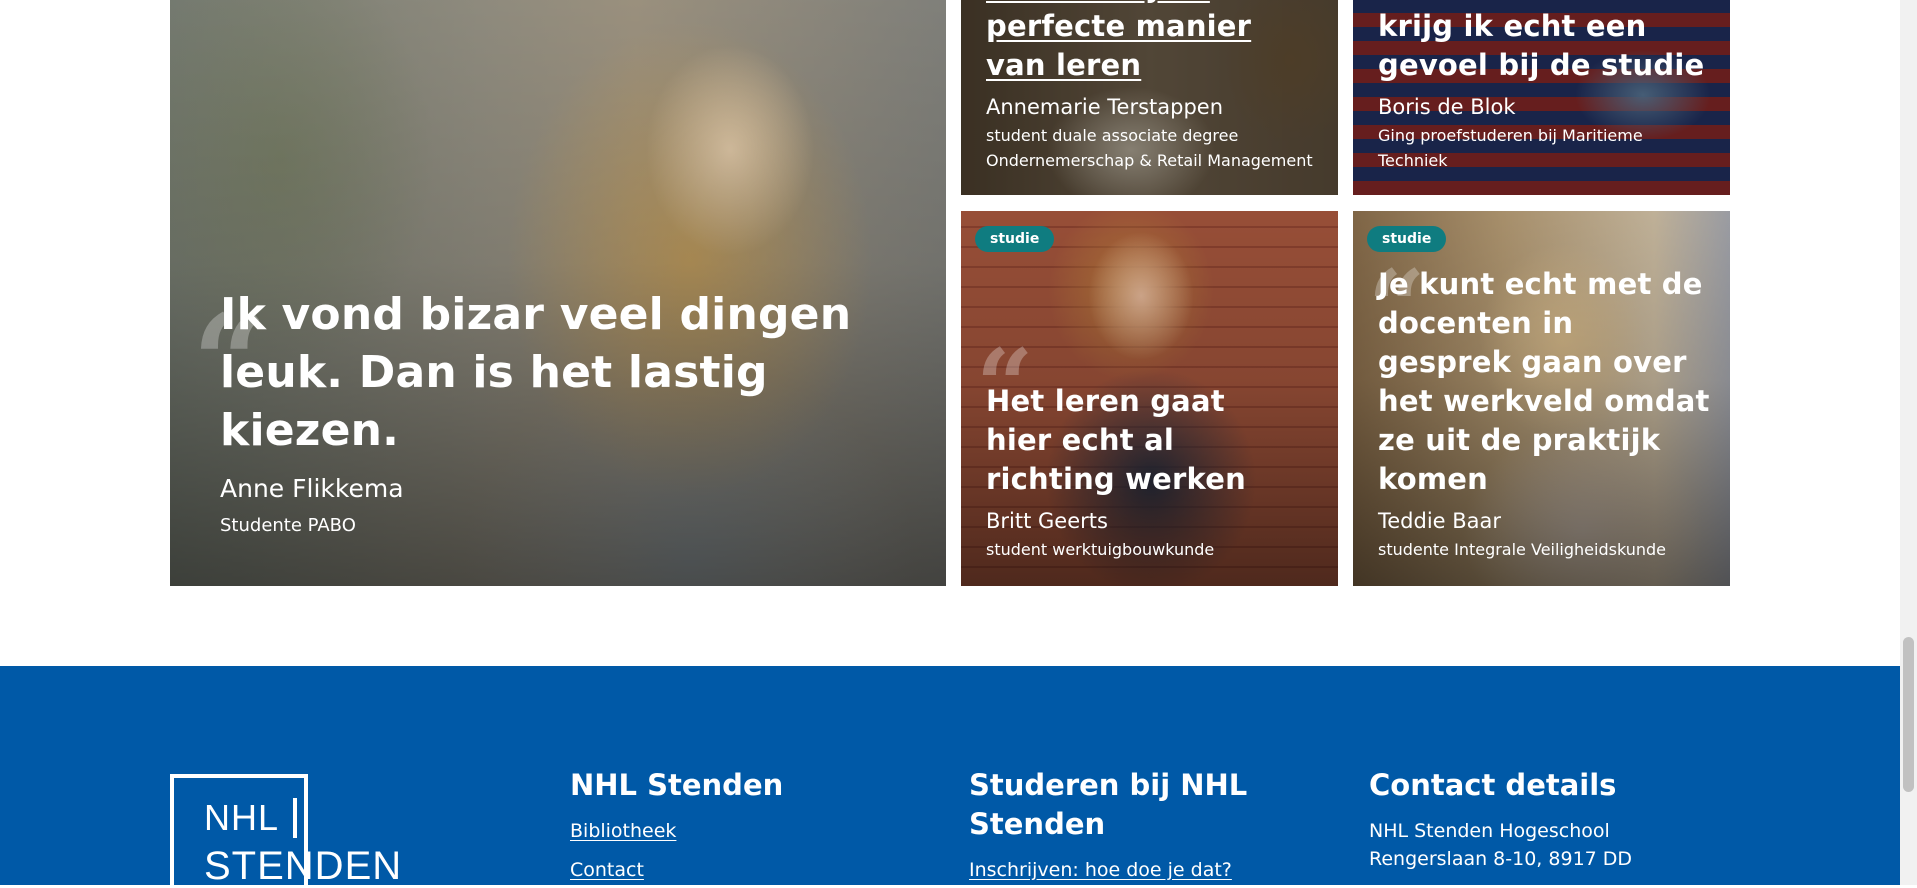 The image size is (1917, 888). I want to click on testimonial-quote: krijg ik echt een gevoel bij de studie, so click(1541, 45).